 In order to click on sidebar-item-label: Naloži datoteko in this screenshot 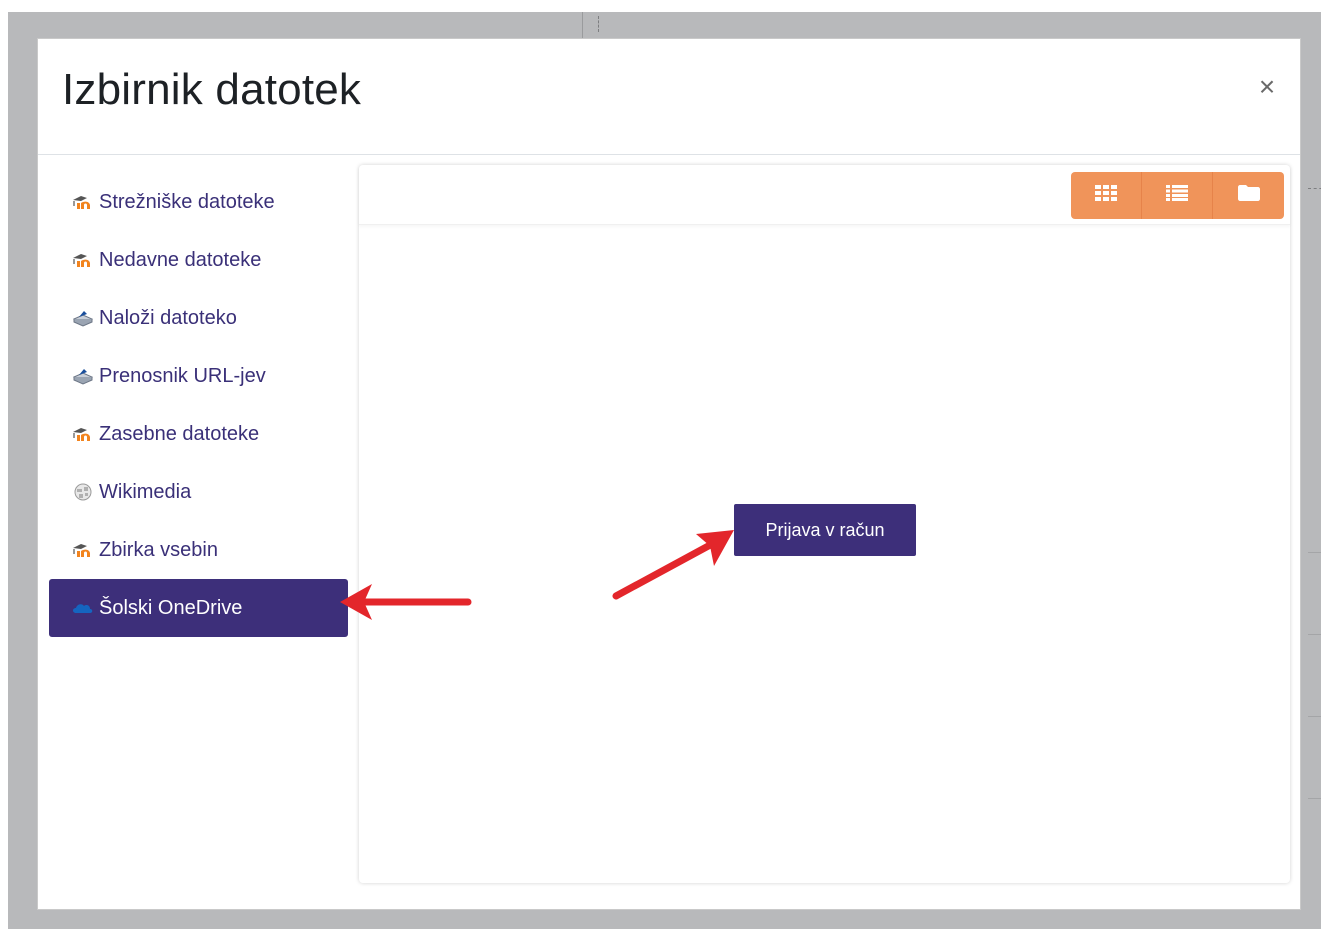, I will do `click(168, 317)`.